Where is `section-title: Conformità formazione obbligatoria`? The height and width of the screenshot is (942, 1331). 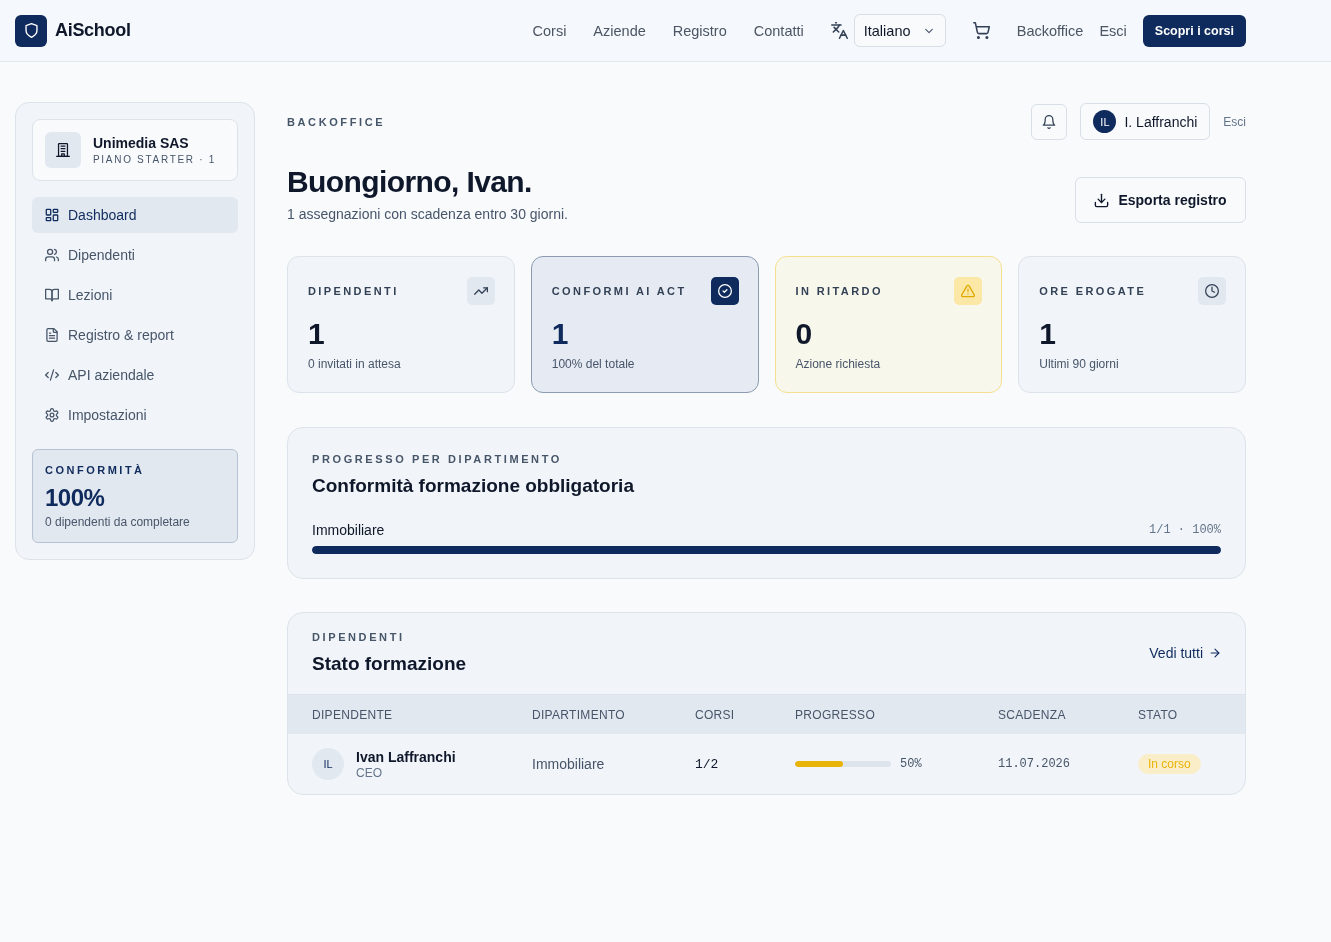
section-title: Conformità formazione obbligatoria is located at coordinates (473, 486).